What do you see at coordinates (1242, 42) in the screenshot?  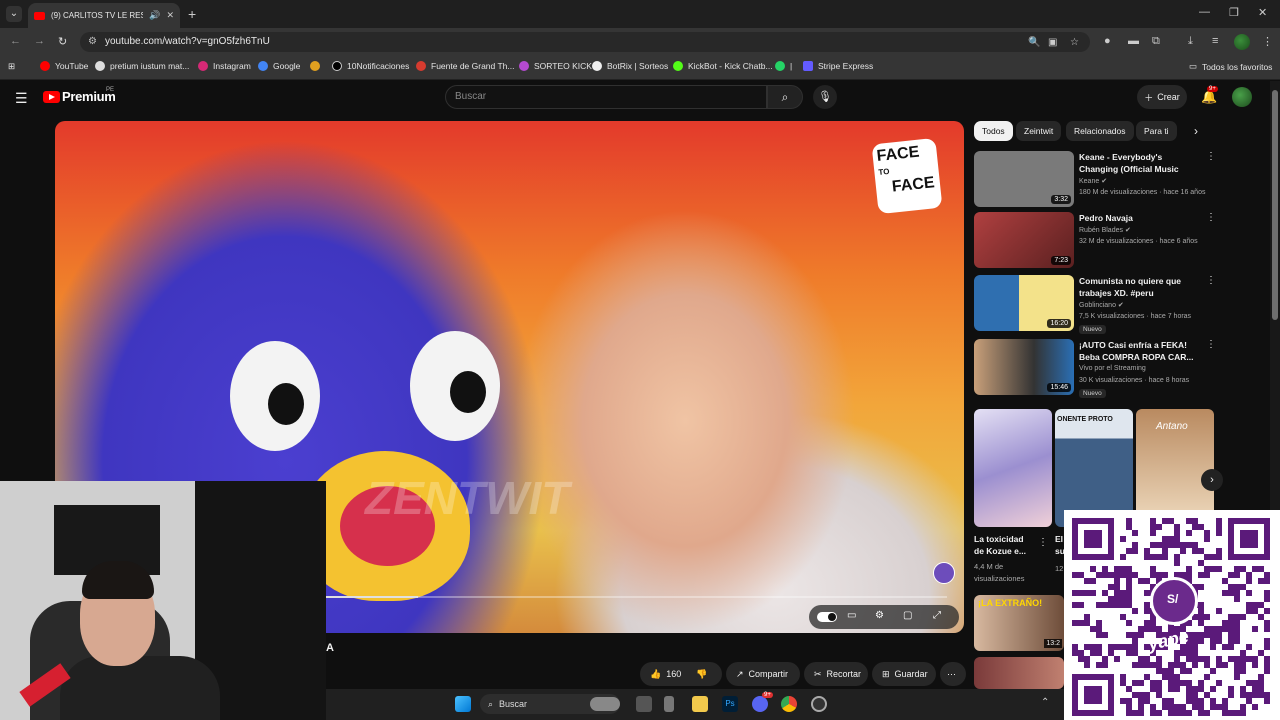 I see `profile-avatar` at bounding box center [1242, 42].